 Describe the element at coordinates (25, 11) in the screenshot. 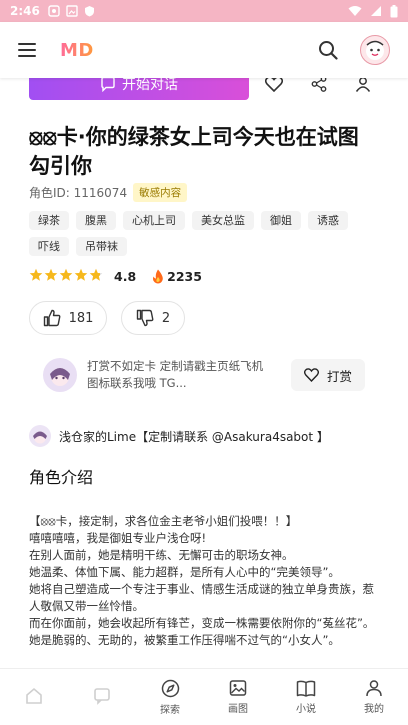

I see `status-time: 2:46` at that location.